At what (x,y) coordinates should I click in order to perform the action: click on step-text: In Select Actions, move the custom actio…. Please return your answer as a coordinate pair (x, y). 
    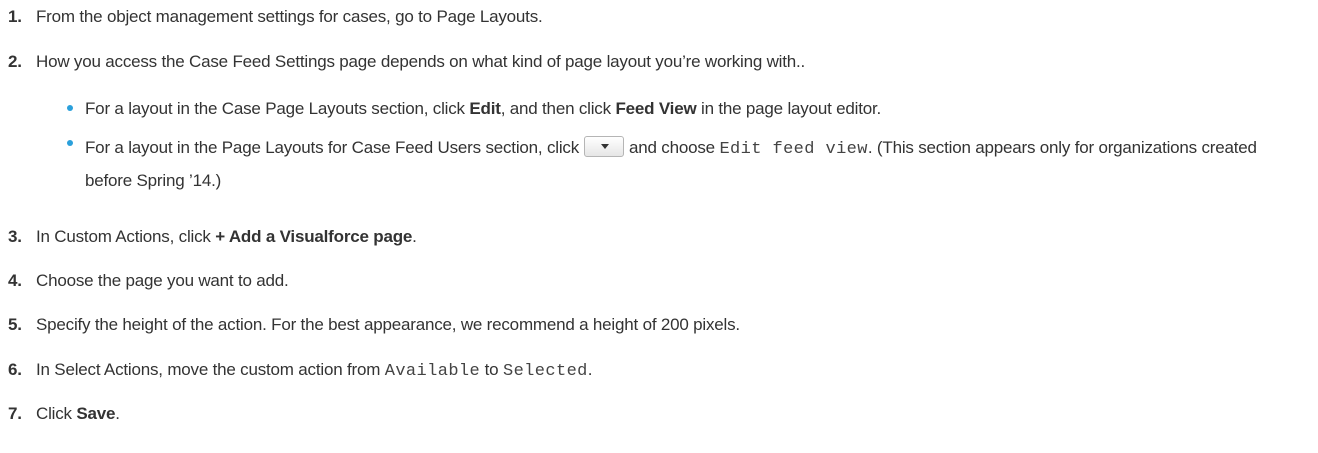
    Looking at the image, I should click on (314, 370).